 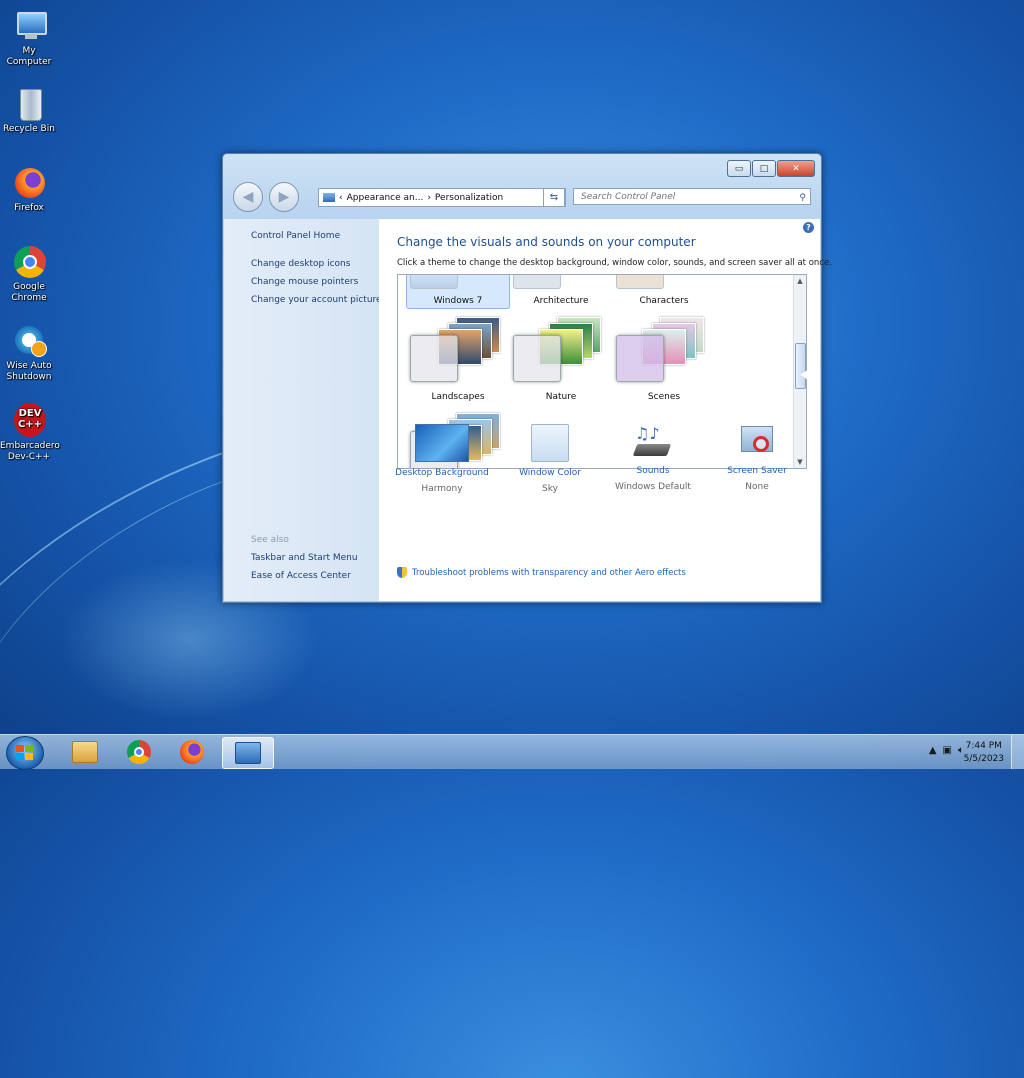 What do you see at coordinates (29, 371) in the screenshot?
I see `desktop-icon-label: Wise Auto Shutdown` at bounding box center [29, 371].